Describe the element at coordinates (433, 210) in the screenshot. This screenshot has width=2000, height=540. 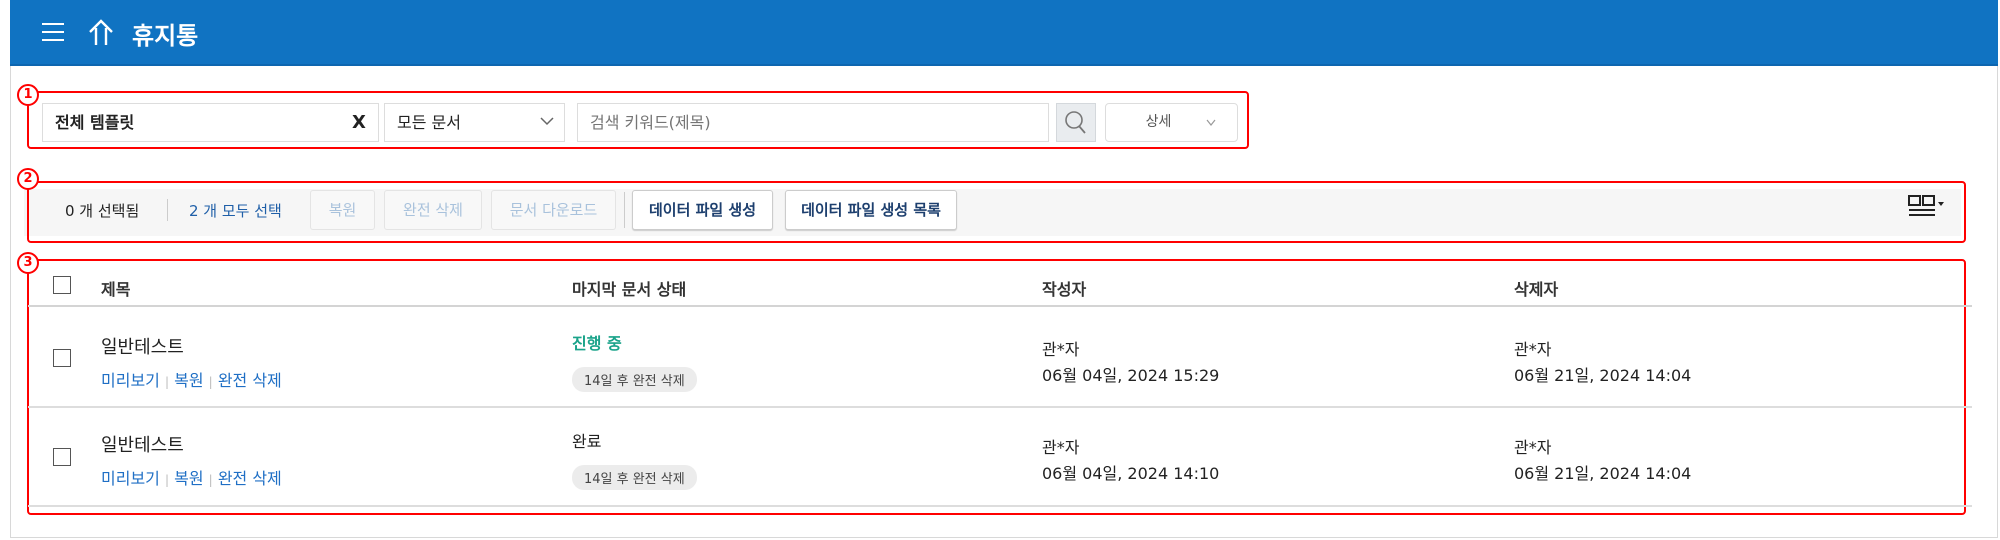
I see `delete-permanent-button: 완전 삭제` at that location.